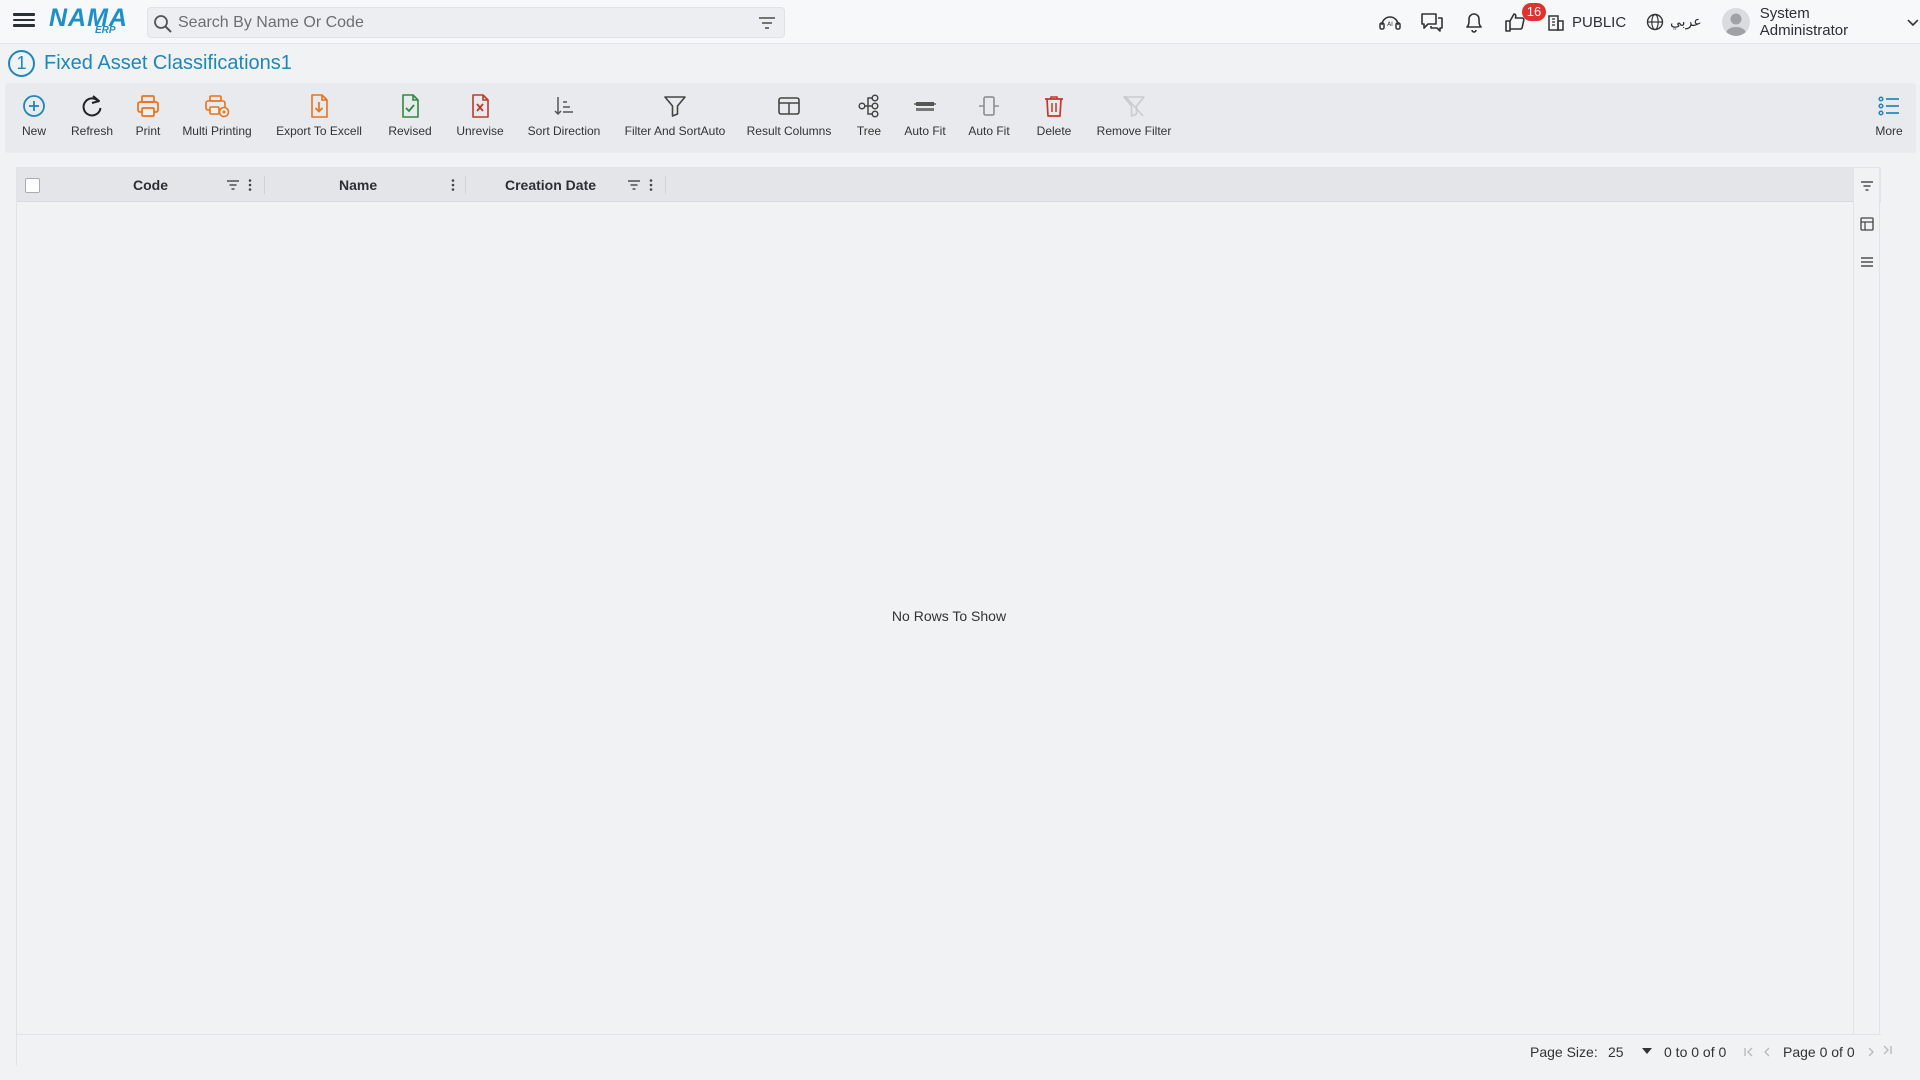  I want to click on next-page-icon, so click(1871, 1052).